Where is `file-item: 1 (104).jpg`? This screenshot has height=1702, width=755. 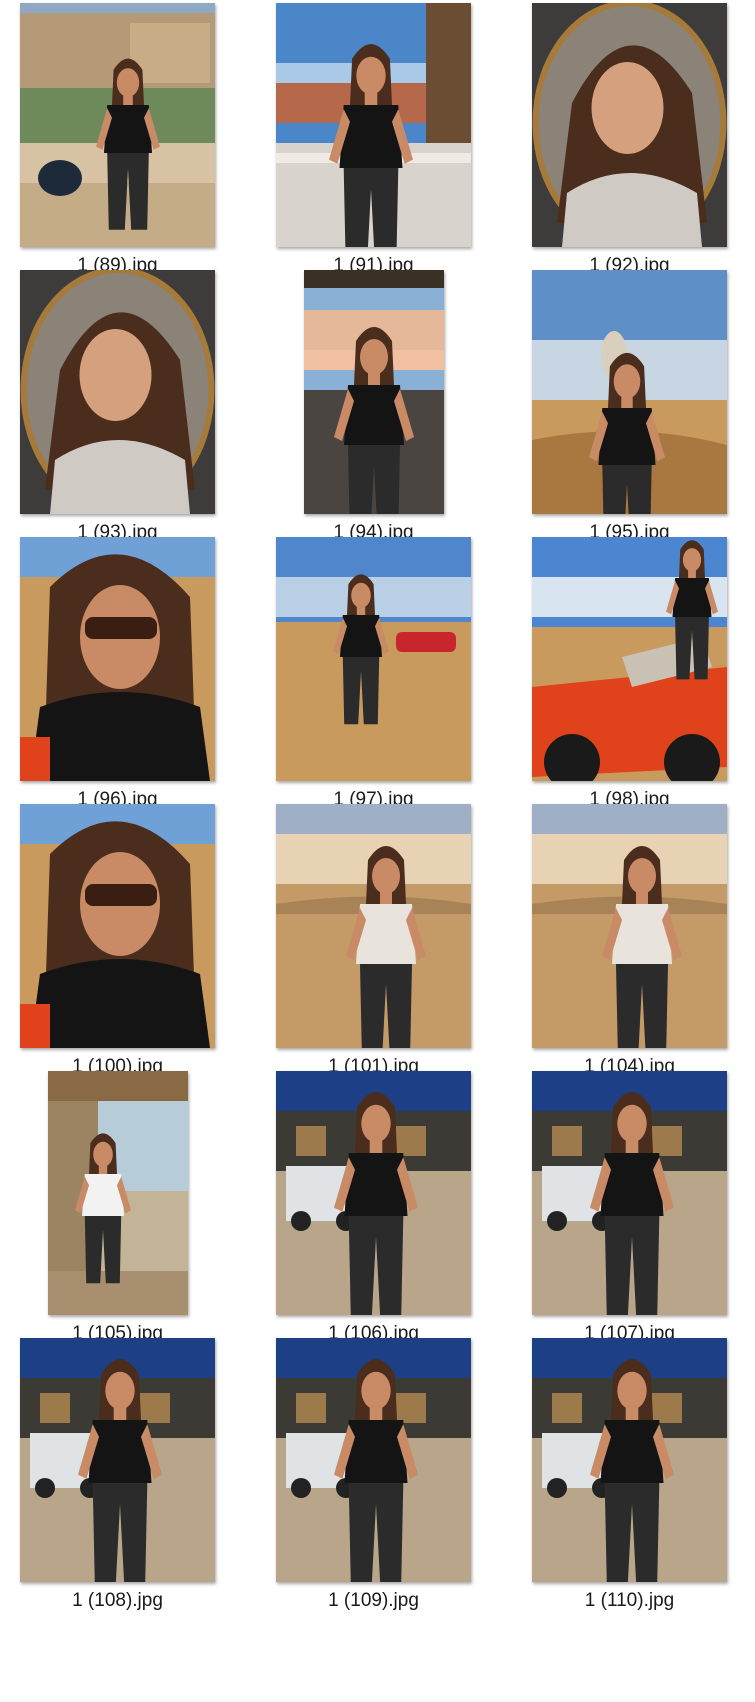
file-item: 1 (104).jpg is located at coordinates (629, 940).